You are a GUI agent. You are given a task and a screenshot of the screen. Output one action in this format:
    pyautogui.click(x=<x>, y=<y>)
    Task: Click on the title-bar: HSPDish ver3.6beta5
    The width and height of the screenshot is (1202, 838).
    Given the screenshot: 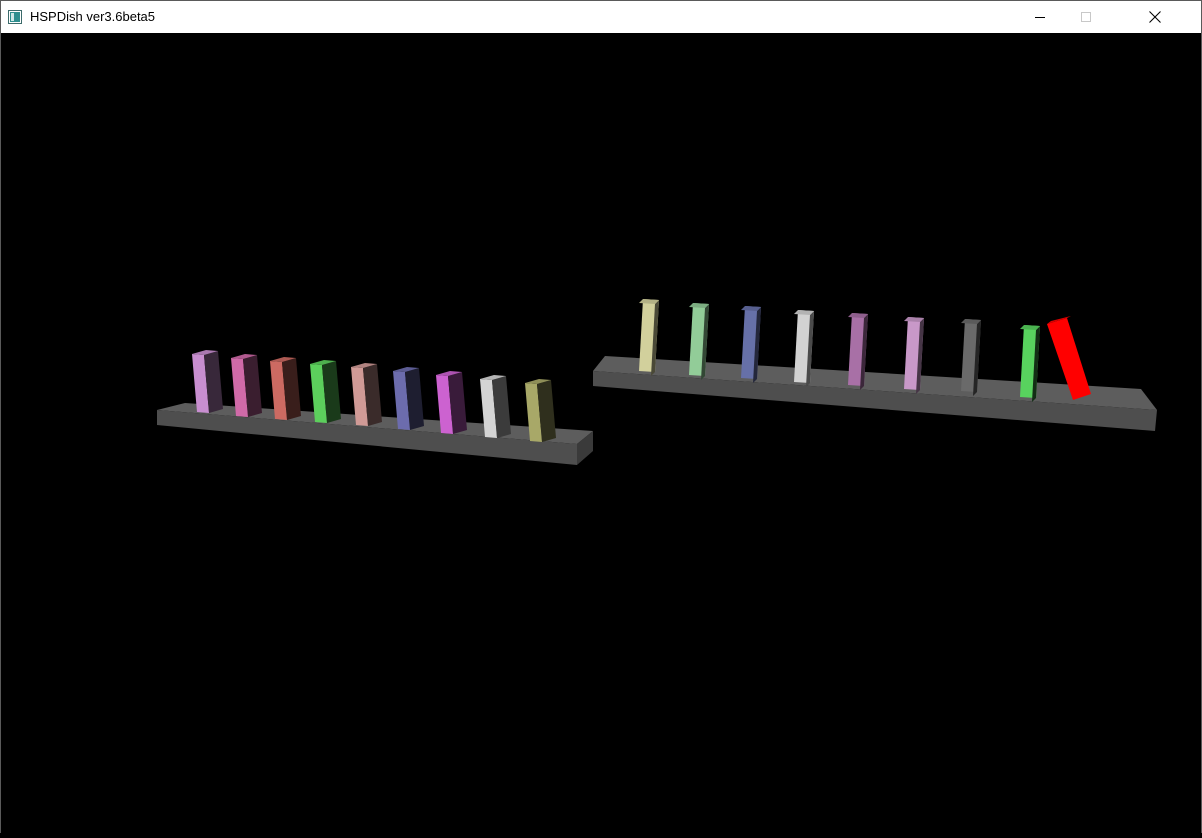 What is the action you would take?
    pyautogui.click(x=601, y=17)
    